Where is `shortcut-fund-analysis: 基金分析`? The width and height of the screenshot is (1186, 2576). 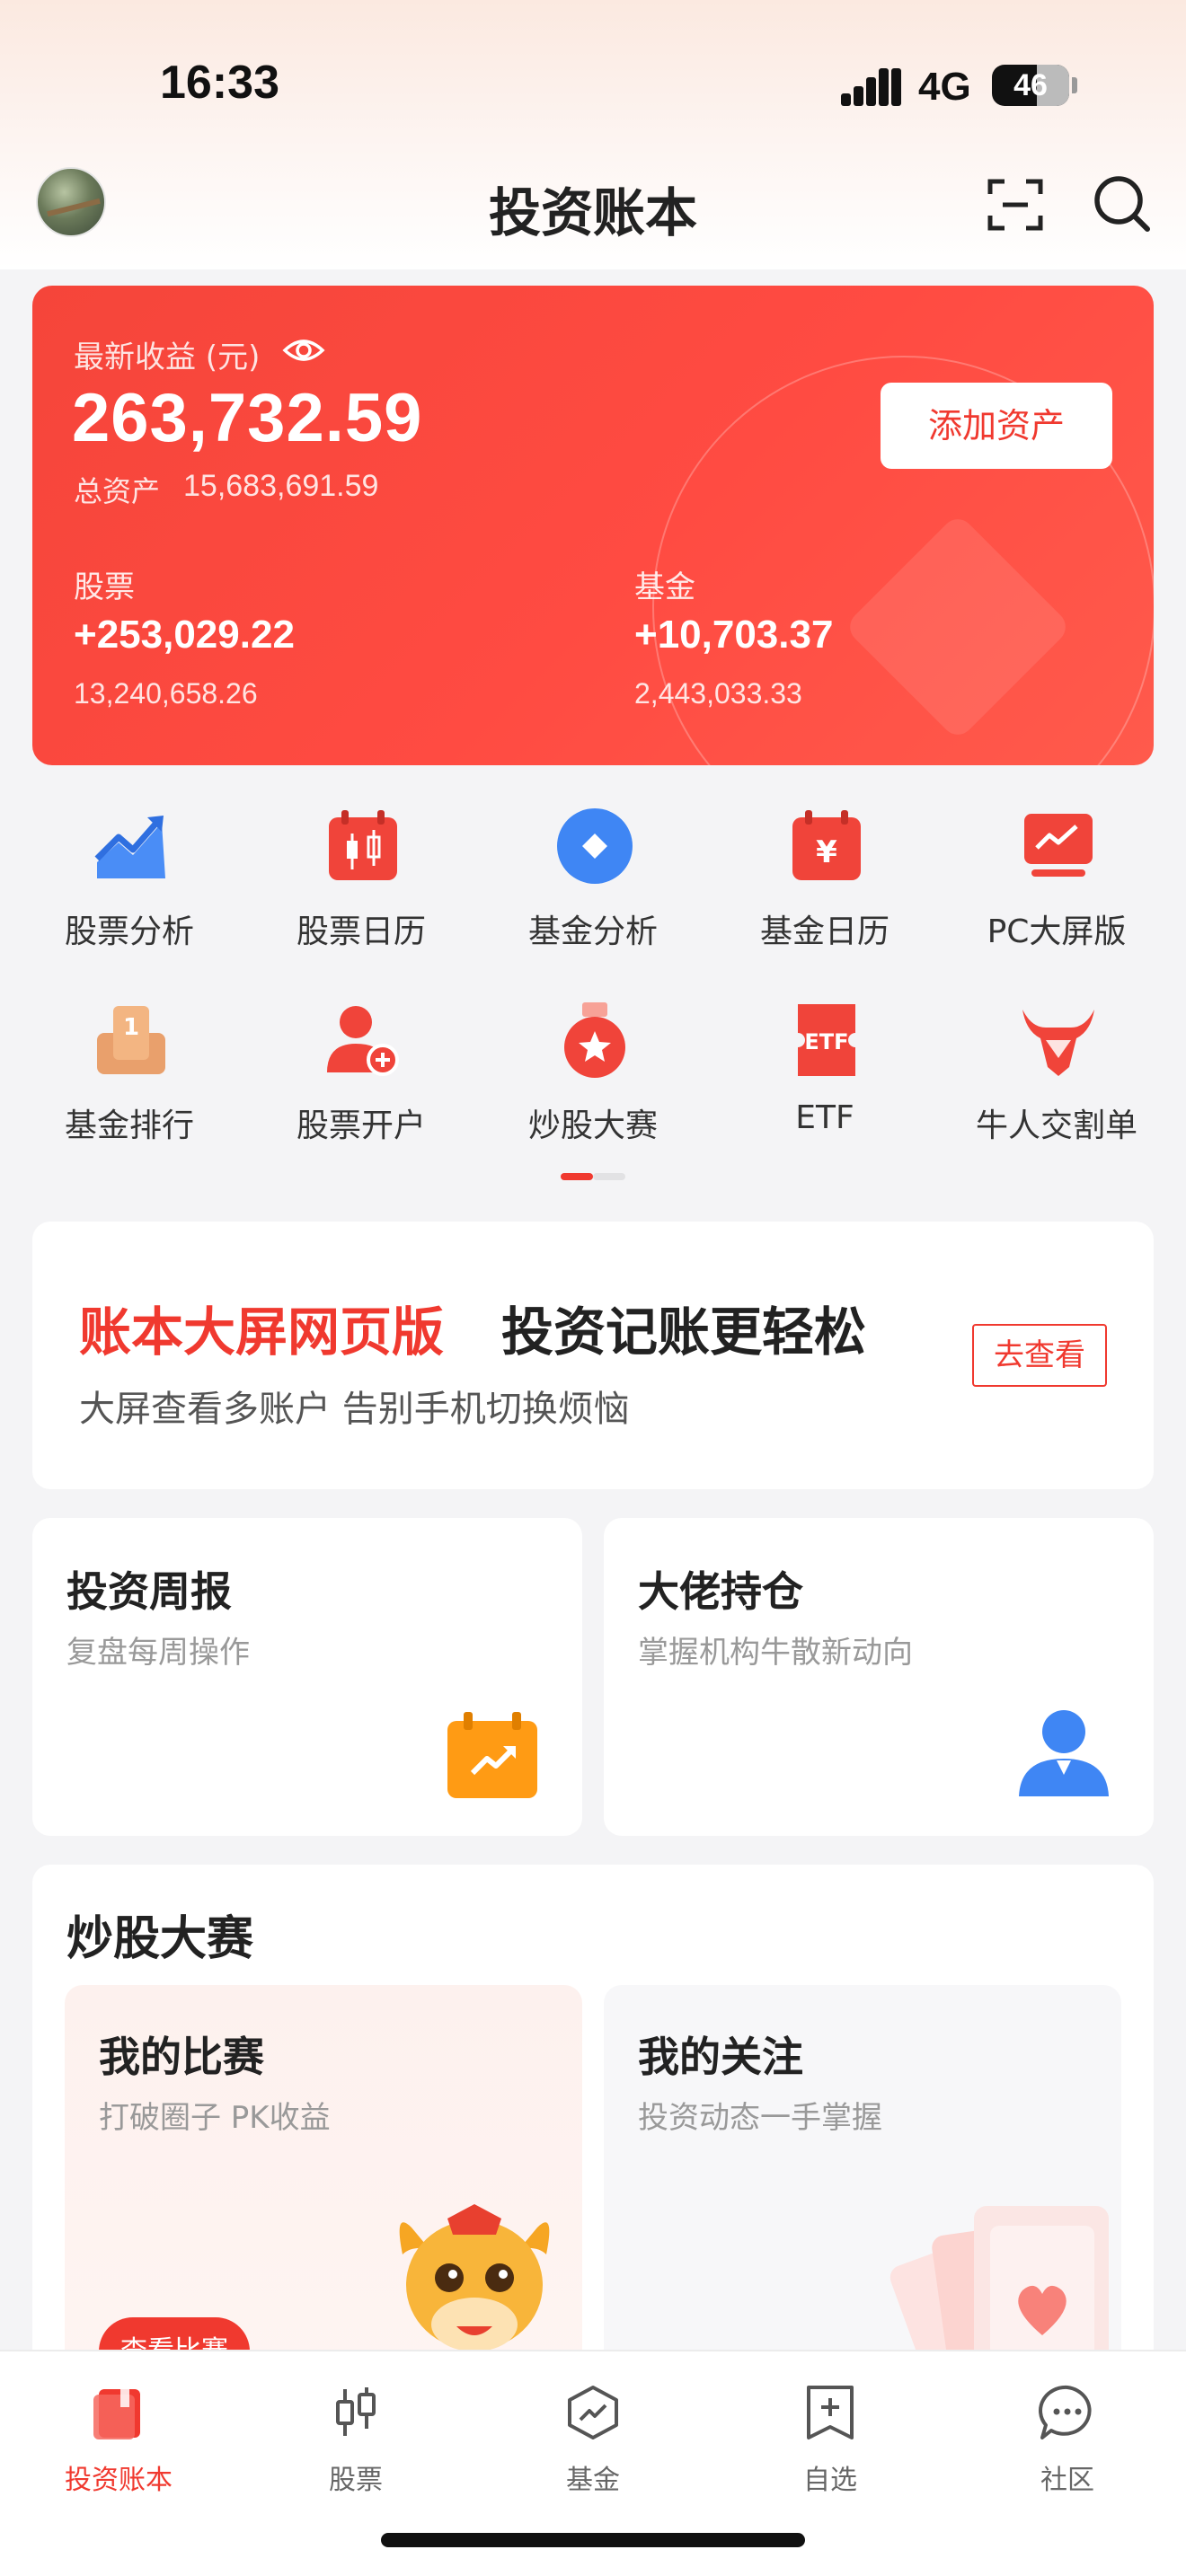
shortcut-fund-analysis: 基金分析 is located at coordinates (593, 887).